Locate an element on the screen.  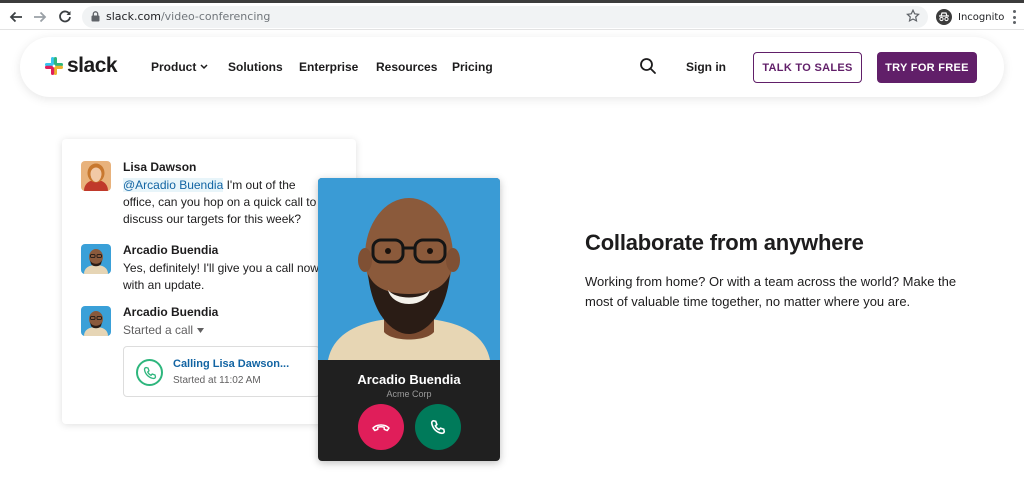
incognito-icon is located at coordinates (944, 17).